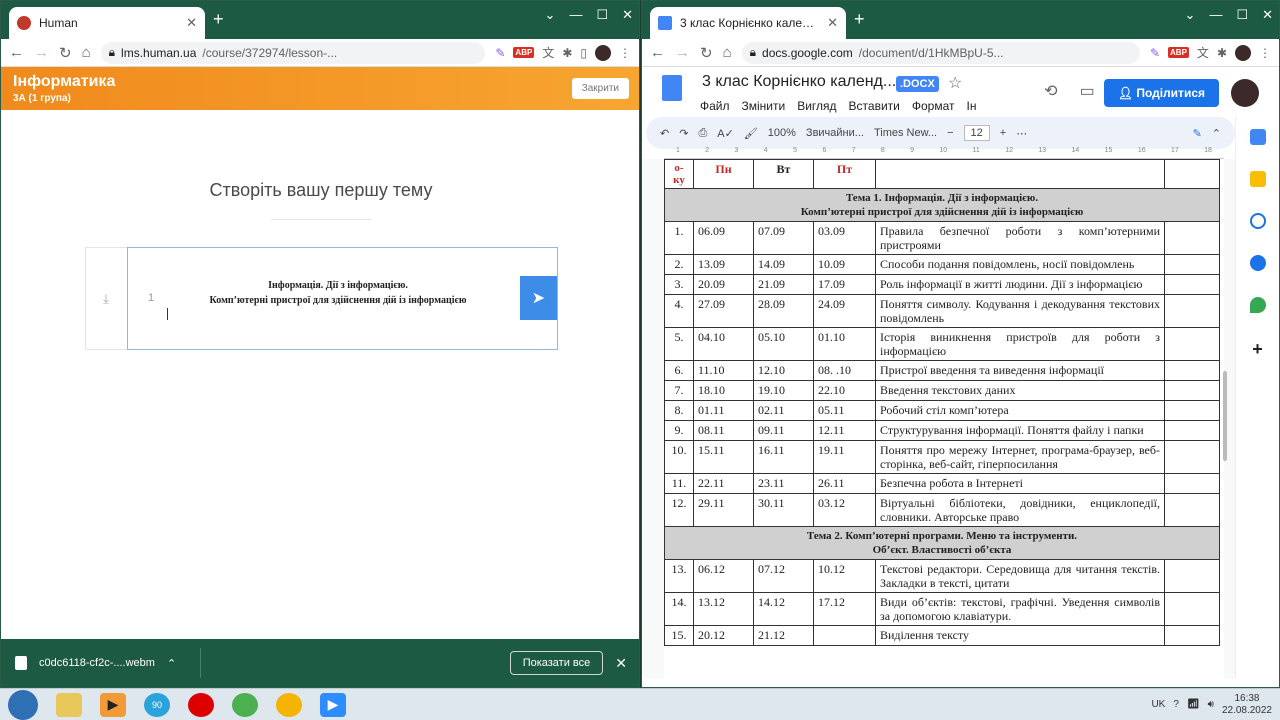 The height and width of the screenshot is (720, 1280). Describe the element at coordinates (723, 635) in the screenshot. I see `mon-date: 20.12` at that location.